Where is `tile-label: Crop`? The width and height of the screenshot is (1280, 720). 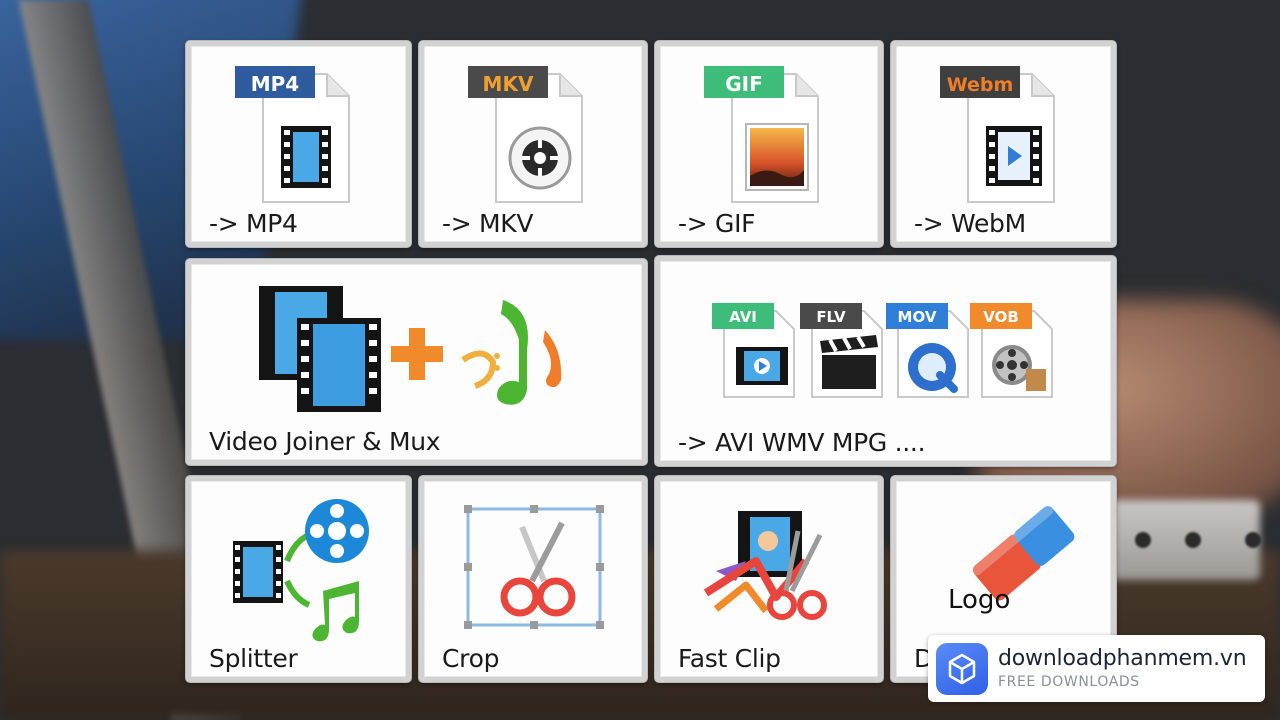
tile-label: Crop is located at coordinates (471, 658).